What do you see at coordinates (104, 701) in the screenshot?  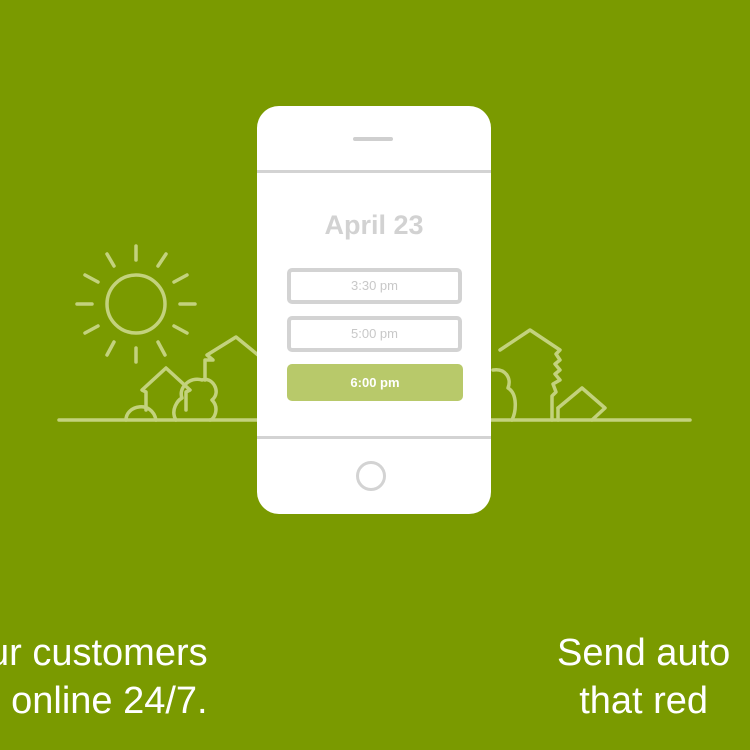 I see `caption-left-line2: online 24/7.` at bounding box center [104, 701].